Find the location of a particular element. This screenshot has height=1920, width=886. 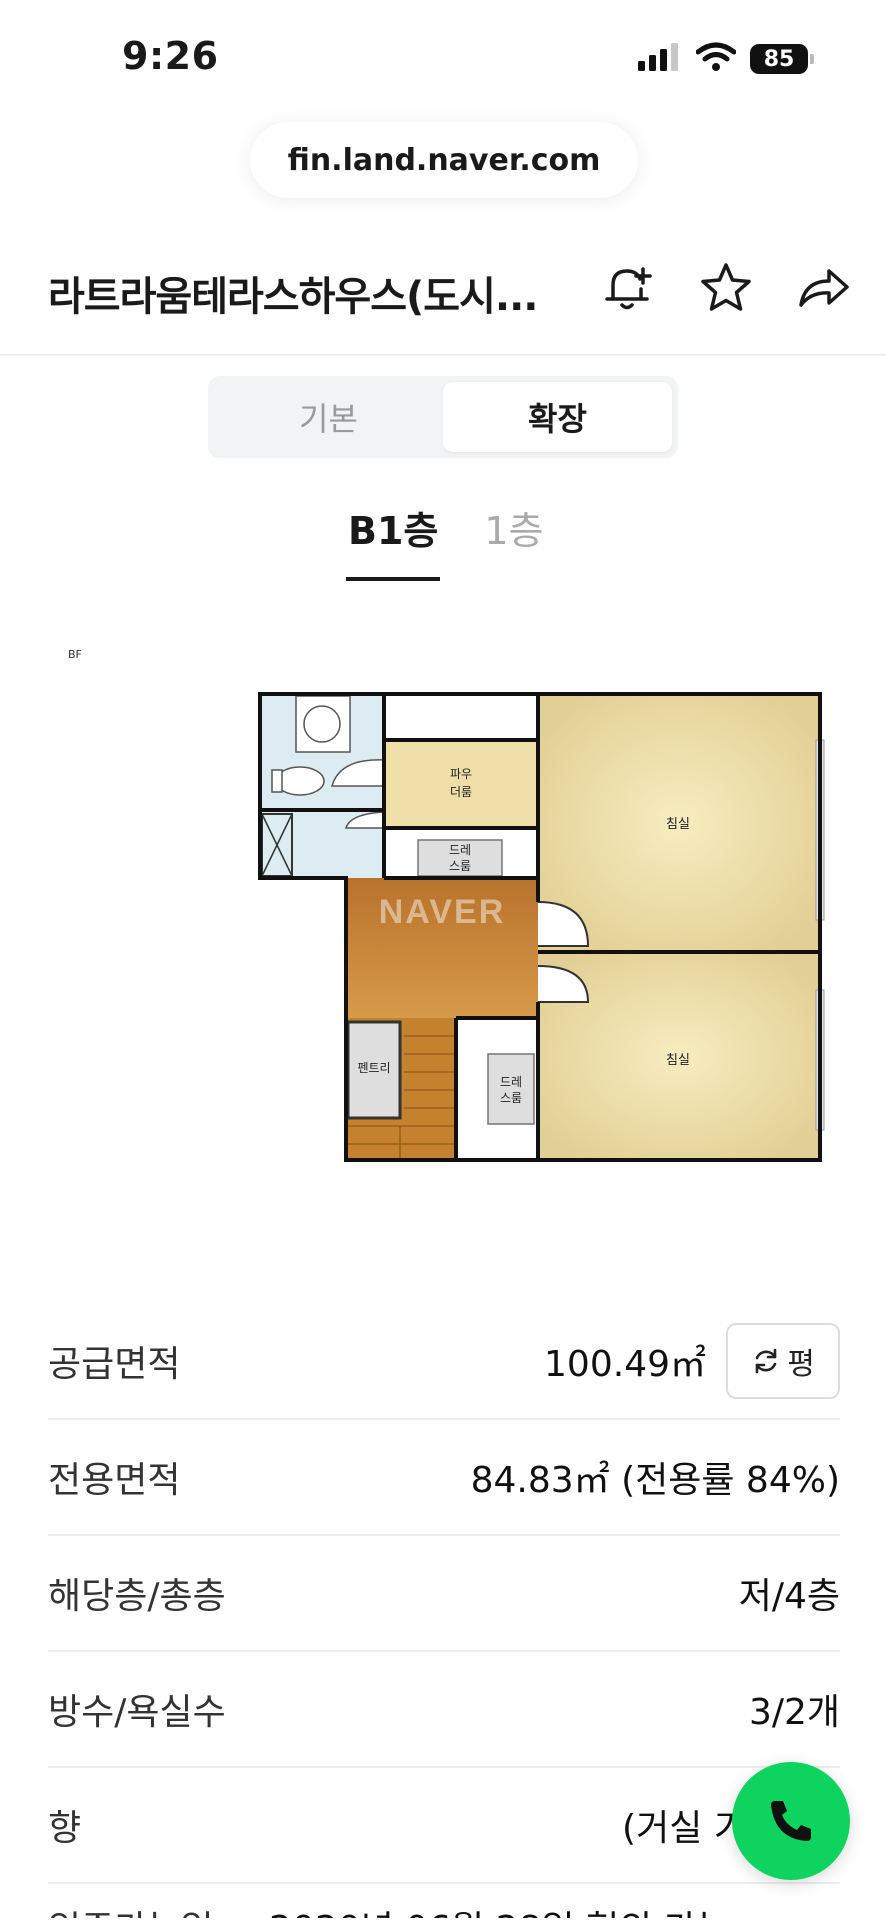

tab-floor-1: 1층 is located at coordinates (513, 535).